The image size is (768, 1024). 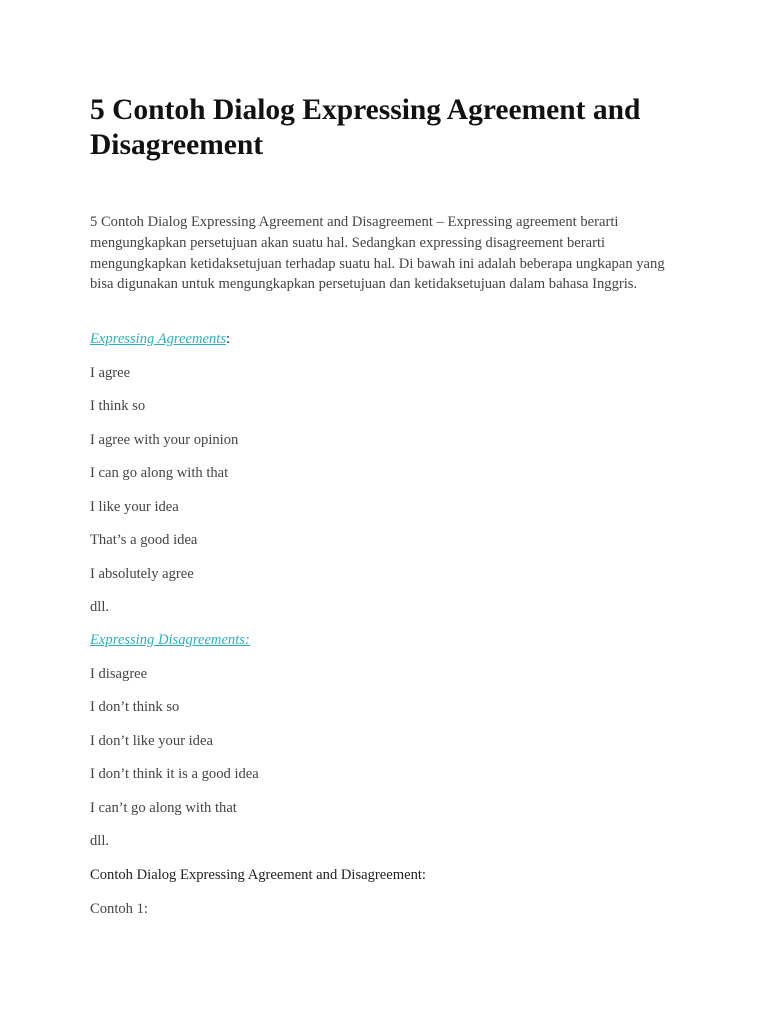 I want to click on example-label: Contoh 1:, so click(x=119, y=909).